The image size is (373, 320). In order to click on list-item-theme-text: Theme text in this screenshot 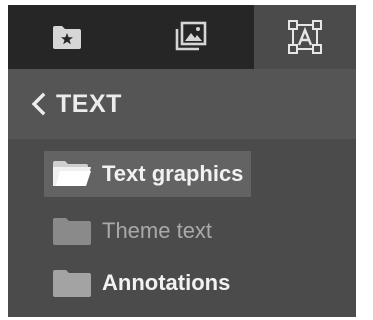, I will do `click(128, 231)`.